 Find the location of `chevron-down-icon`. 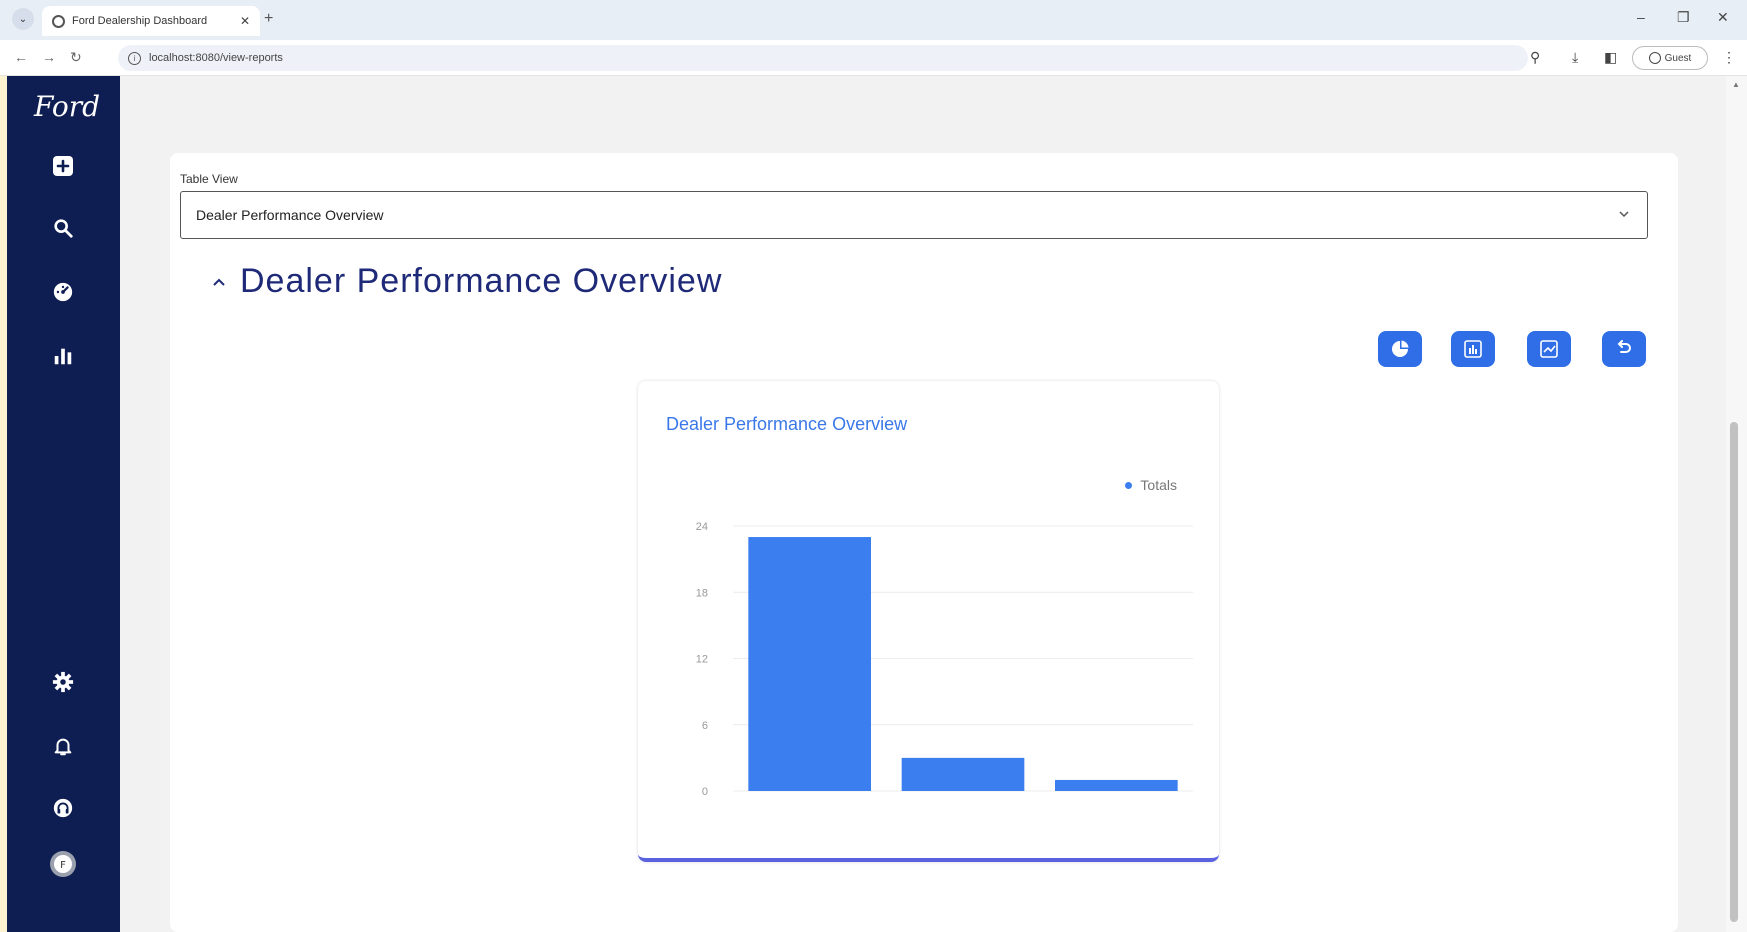

chevron-down-icon is located at coordinates (1624, 214).